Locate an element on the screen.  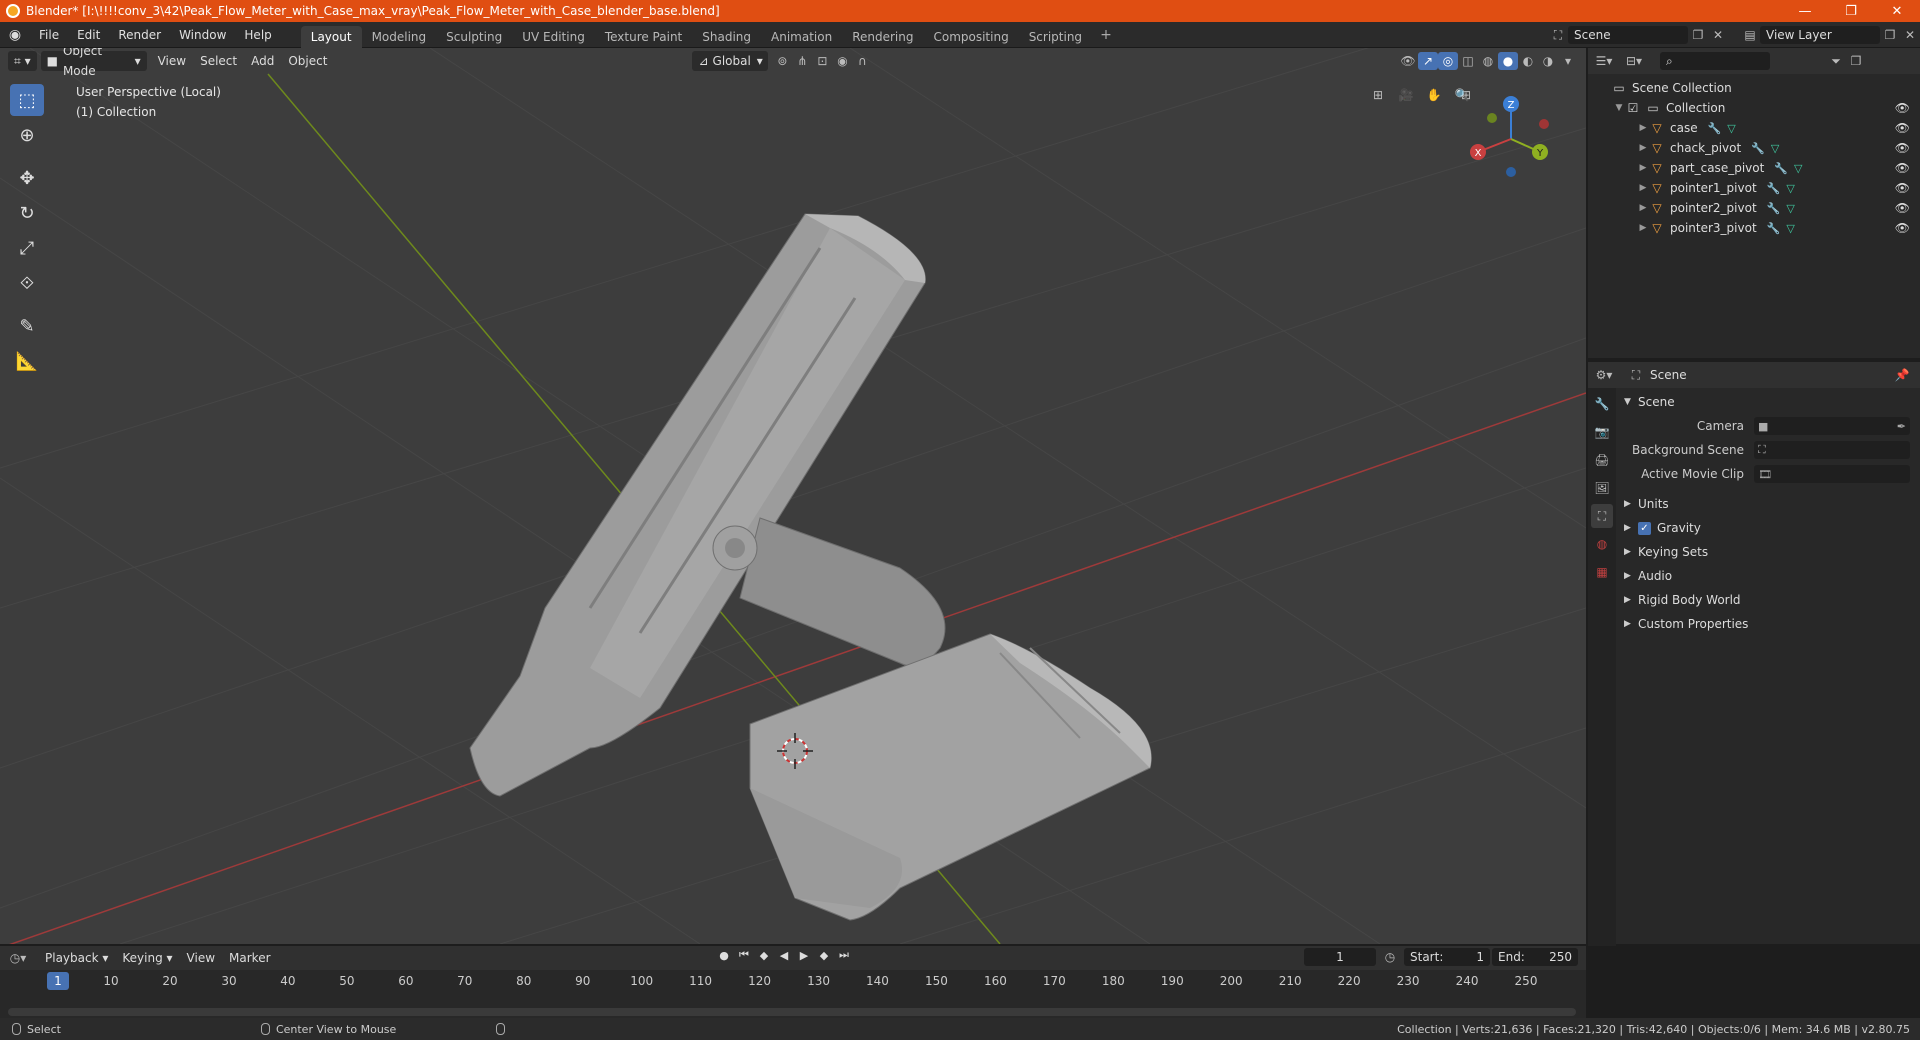
camera-field: ■ ✒ is located at coordinates (1832, 426).